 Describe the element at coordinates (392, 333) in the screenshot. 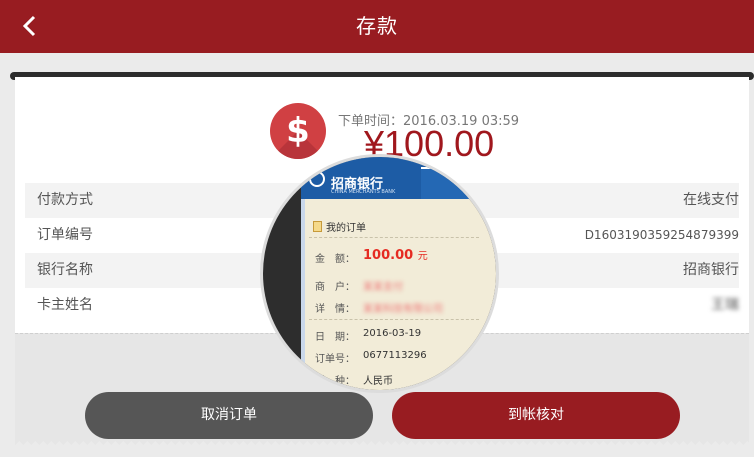

I see `bank-date-value: 2016-03-19` at that location.